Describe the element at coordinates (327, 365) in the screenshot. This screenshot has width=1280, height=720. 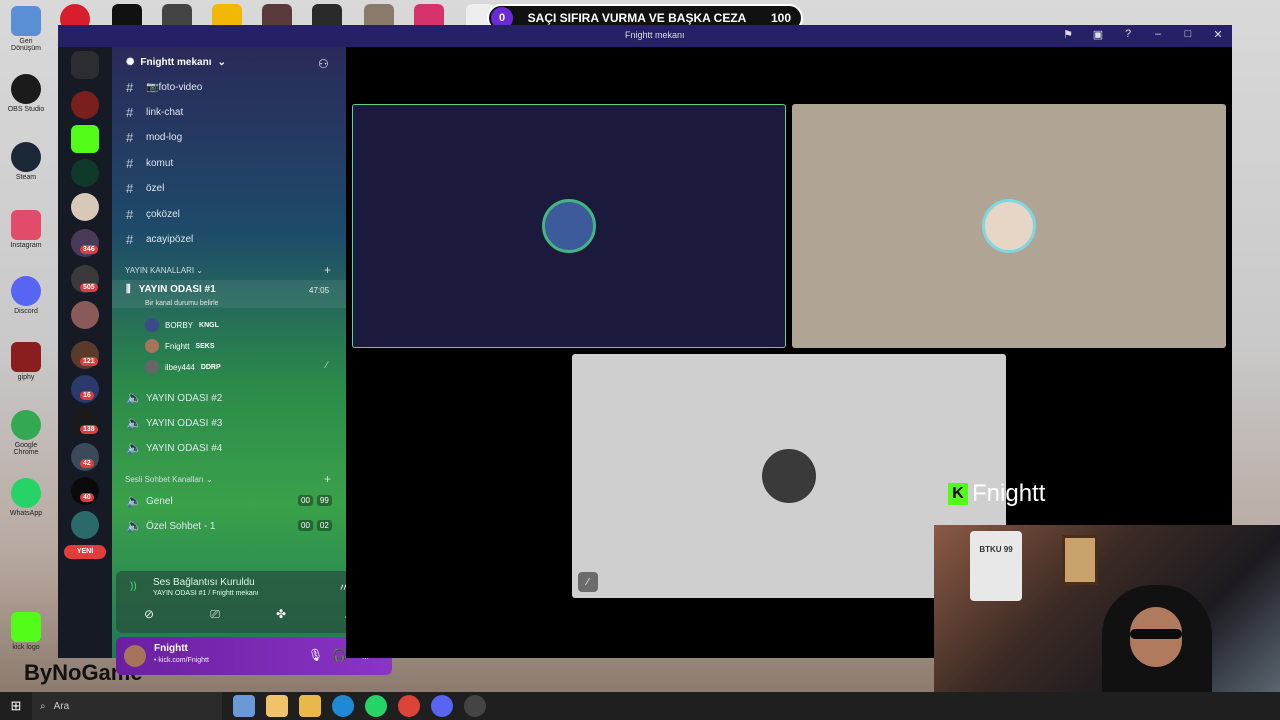
I see `muted-mic-icon: ⁄` at that location.